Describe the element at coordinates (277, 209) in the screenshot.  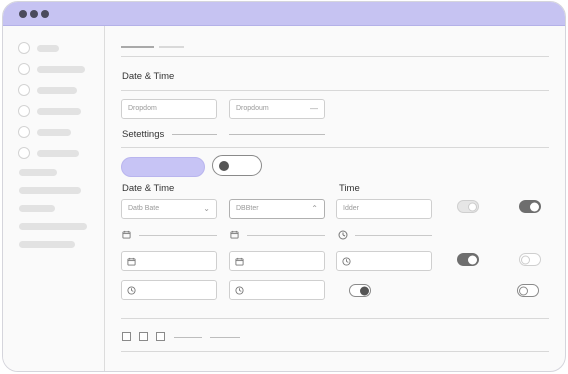
I see `date-picker-2: DBBter ⌃` at that location.